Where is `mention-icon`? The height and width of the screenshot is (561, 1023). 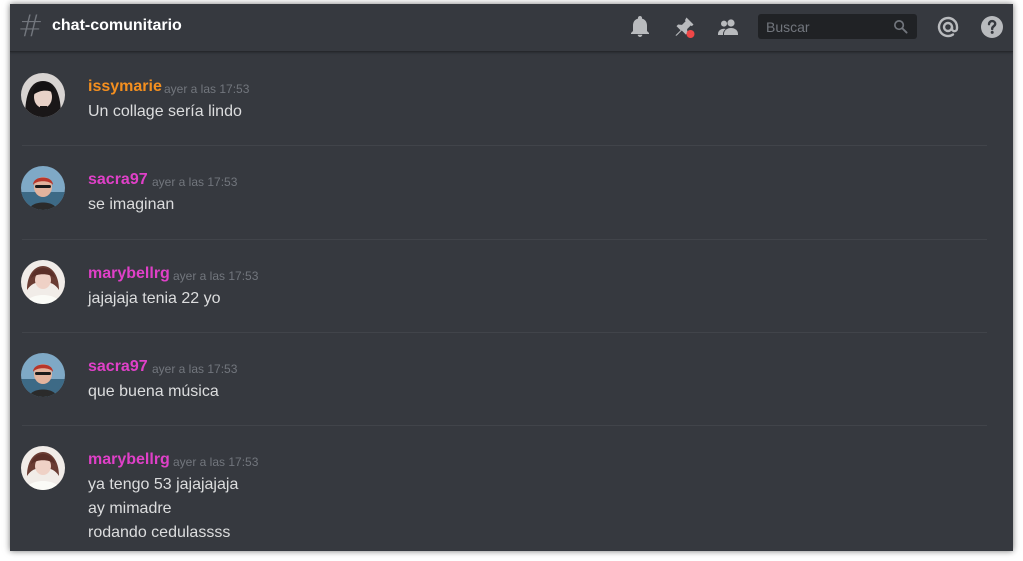
mention-icon is located at coordinates (948, 27).